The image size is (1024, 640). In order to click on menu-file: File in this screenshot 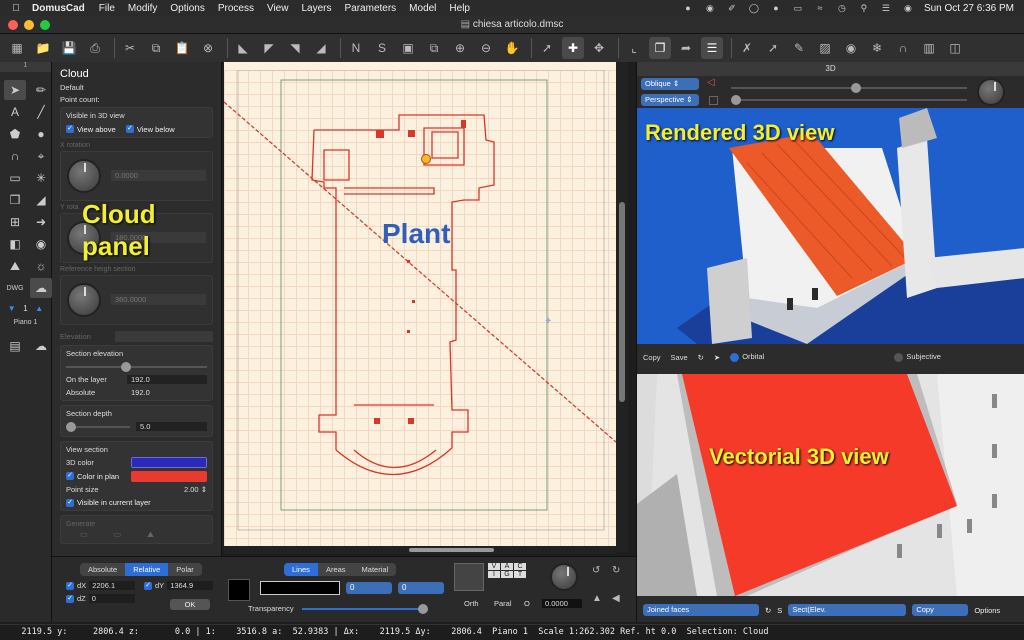, I will do `click(107, 8)`.